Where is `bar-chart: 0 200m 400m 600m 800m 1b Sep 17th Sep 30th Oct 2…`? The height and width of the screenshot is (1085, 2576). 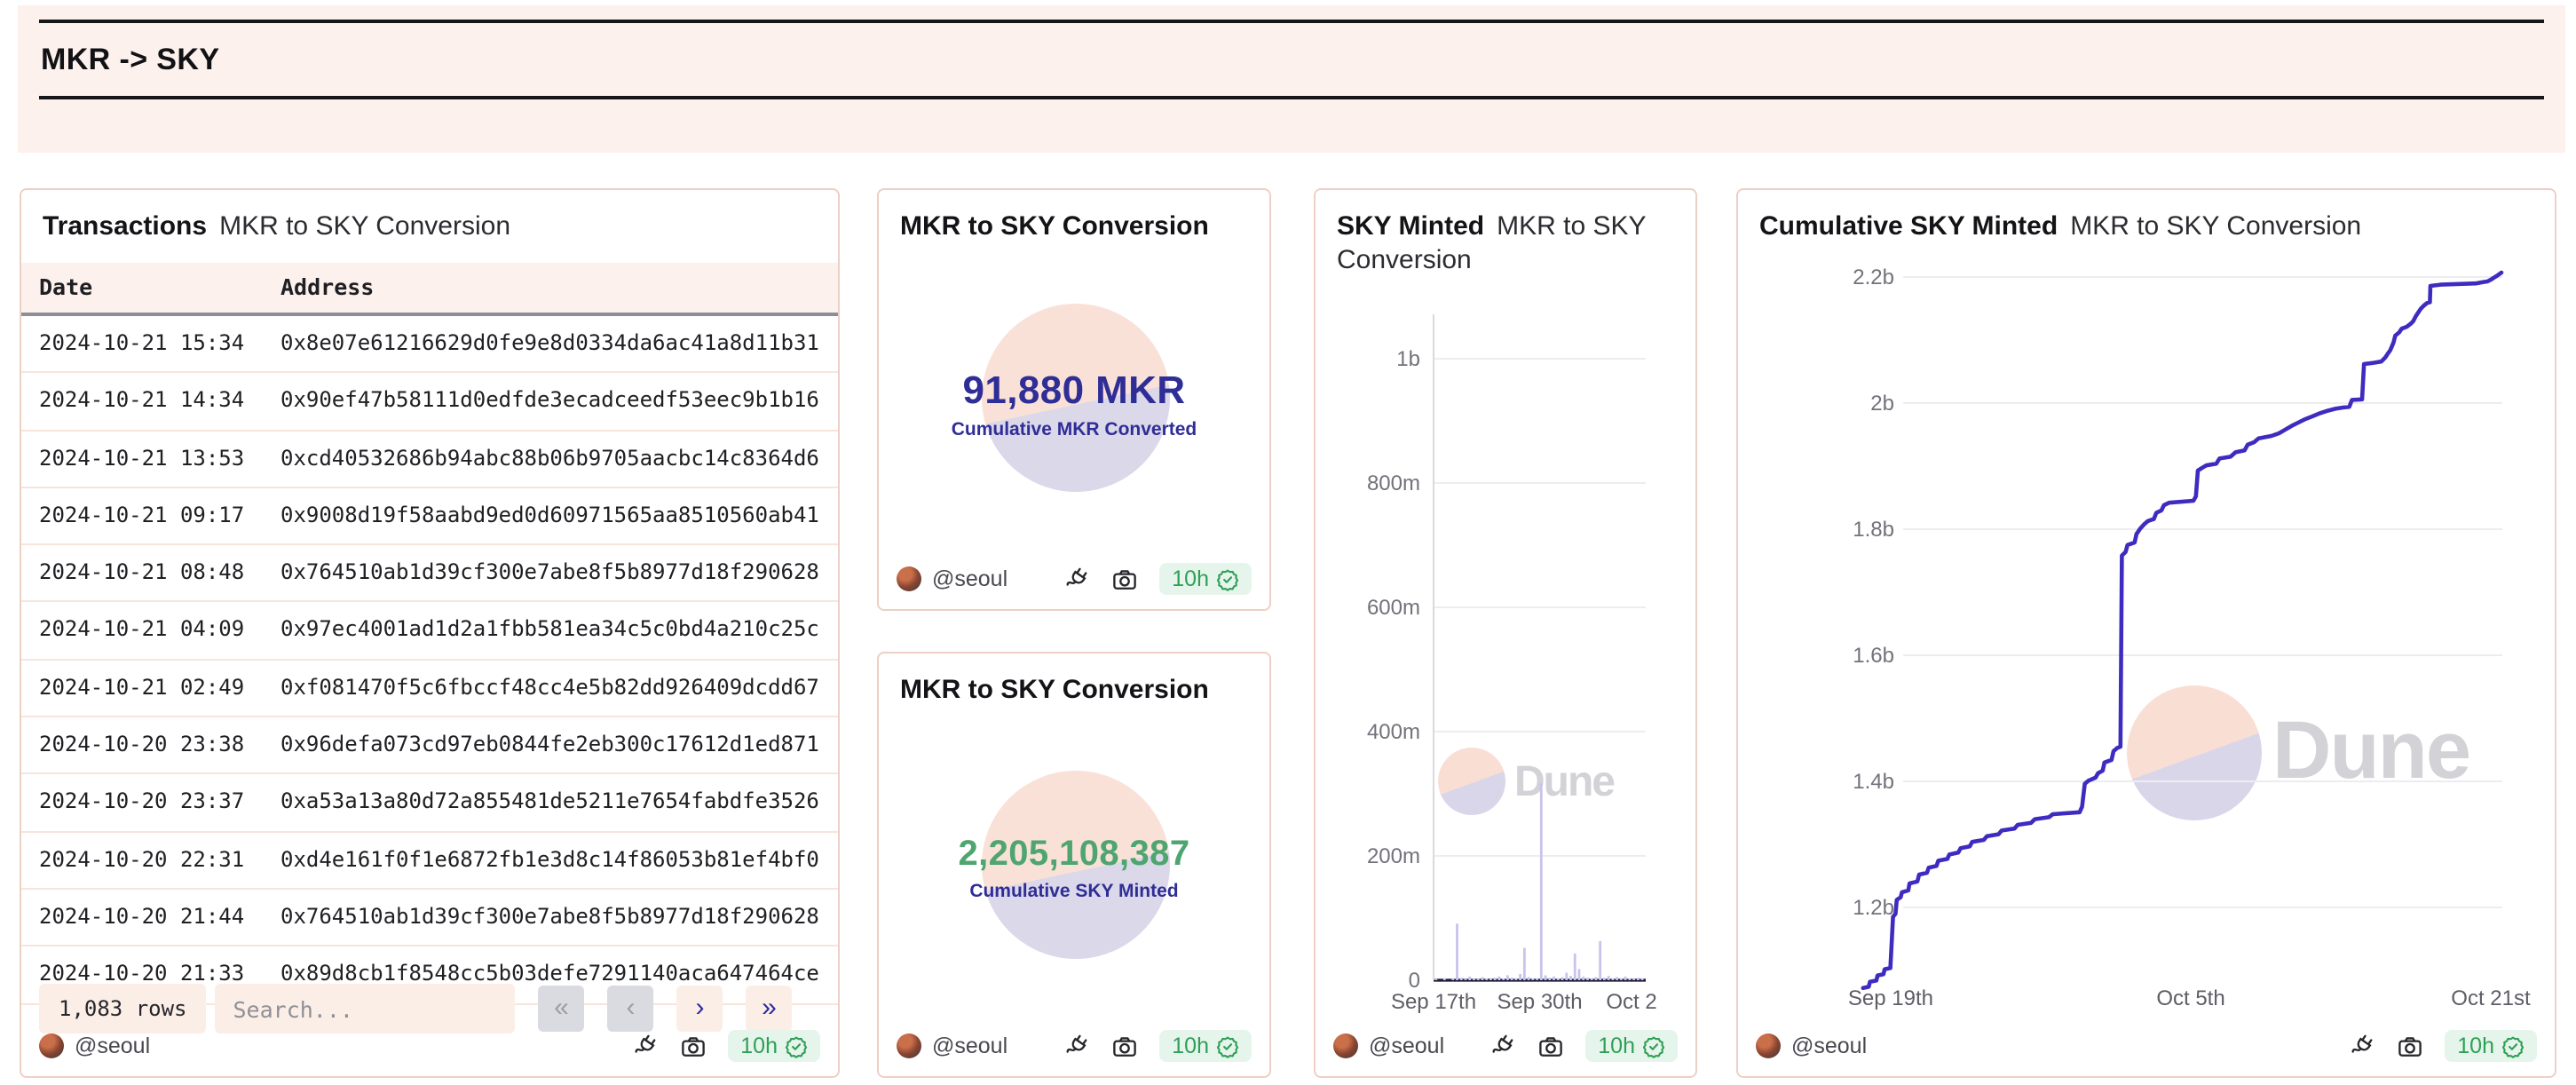 bar-chart: 0 200m 400m 600m 800m 1b Sep 17th Sep 30th Oct 2… is located at coordinates (1506, 634).